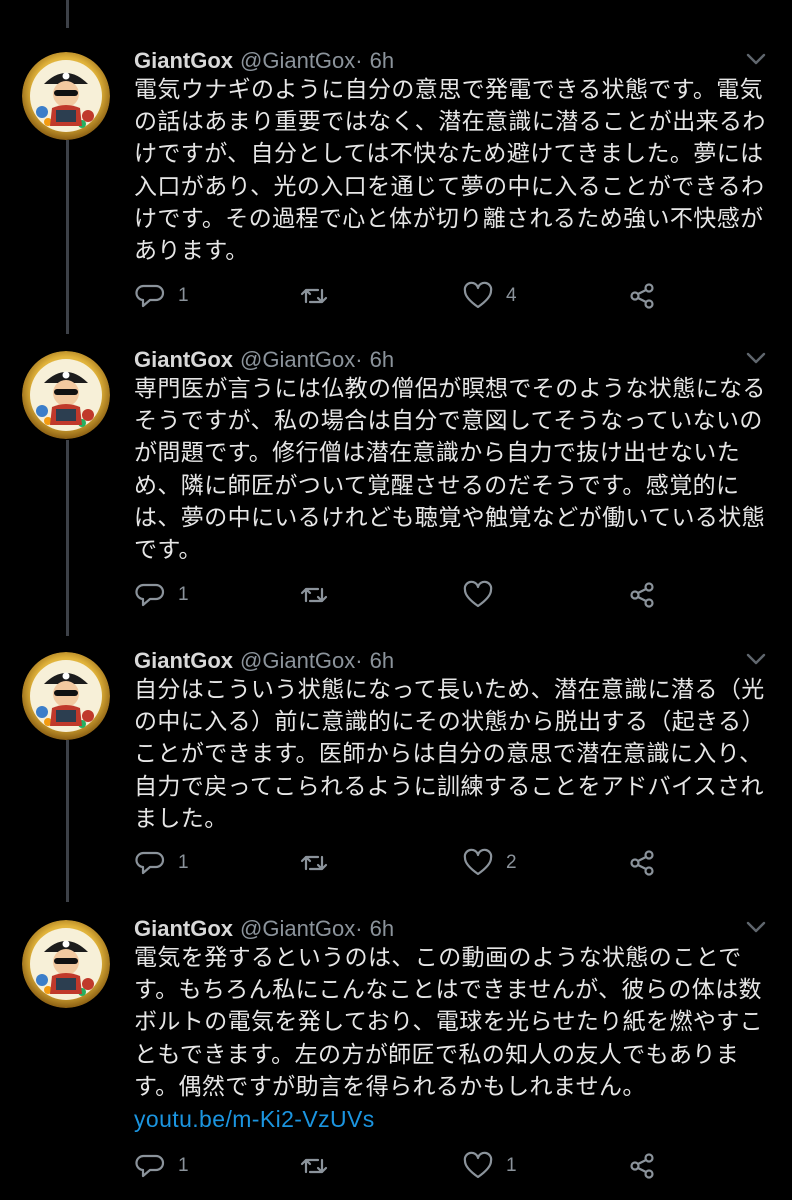 Image resolution: width=792 pixels, height=1200 pixels. I want to click on tweet-text-line: 自分はこういう状態になって長いため、潜在意識に潜る（光, so click(449, 690).